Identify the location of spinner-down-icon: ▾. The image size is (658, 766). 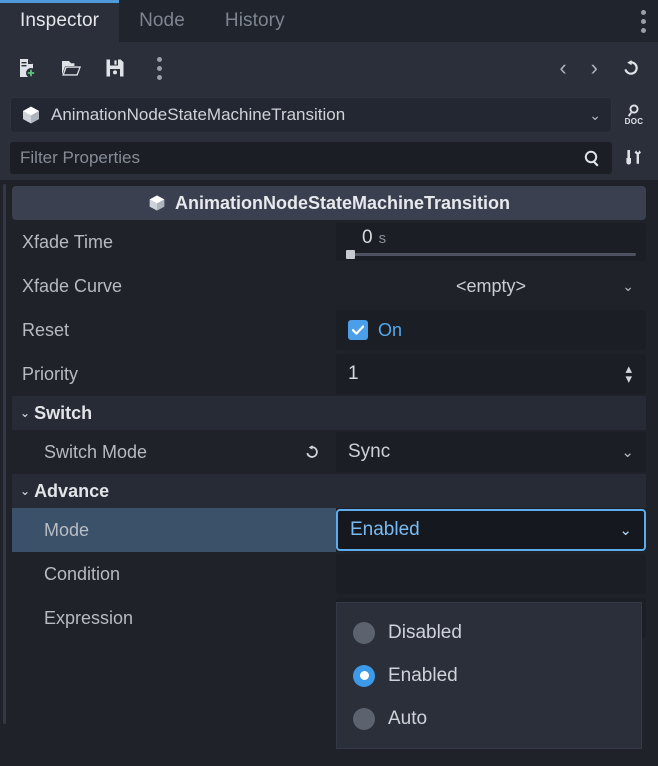
(628, 378).